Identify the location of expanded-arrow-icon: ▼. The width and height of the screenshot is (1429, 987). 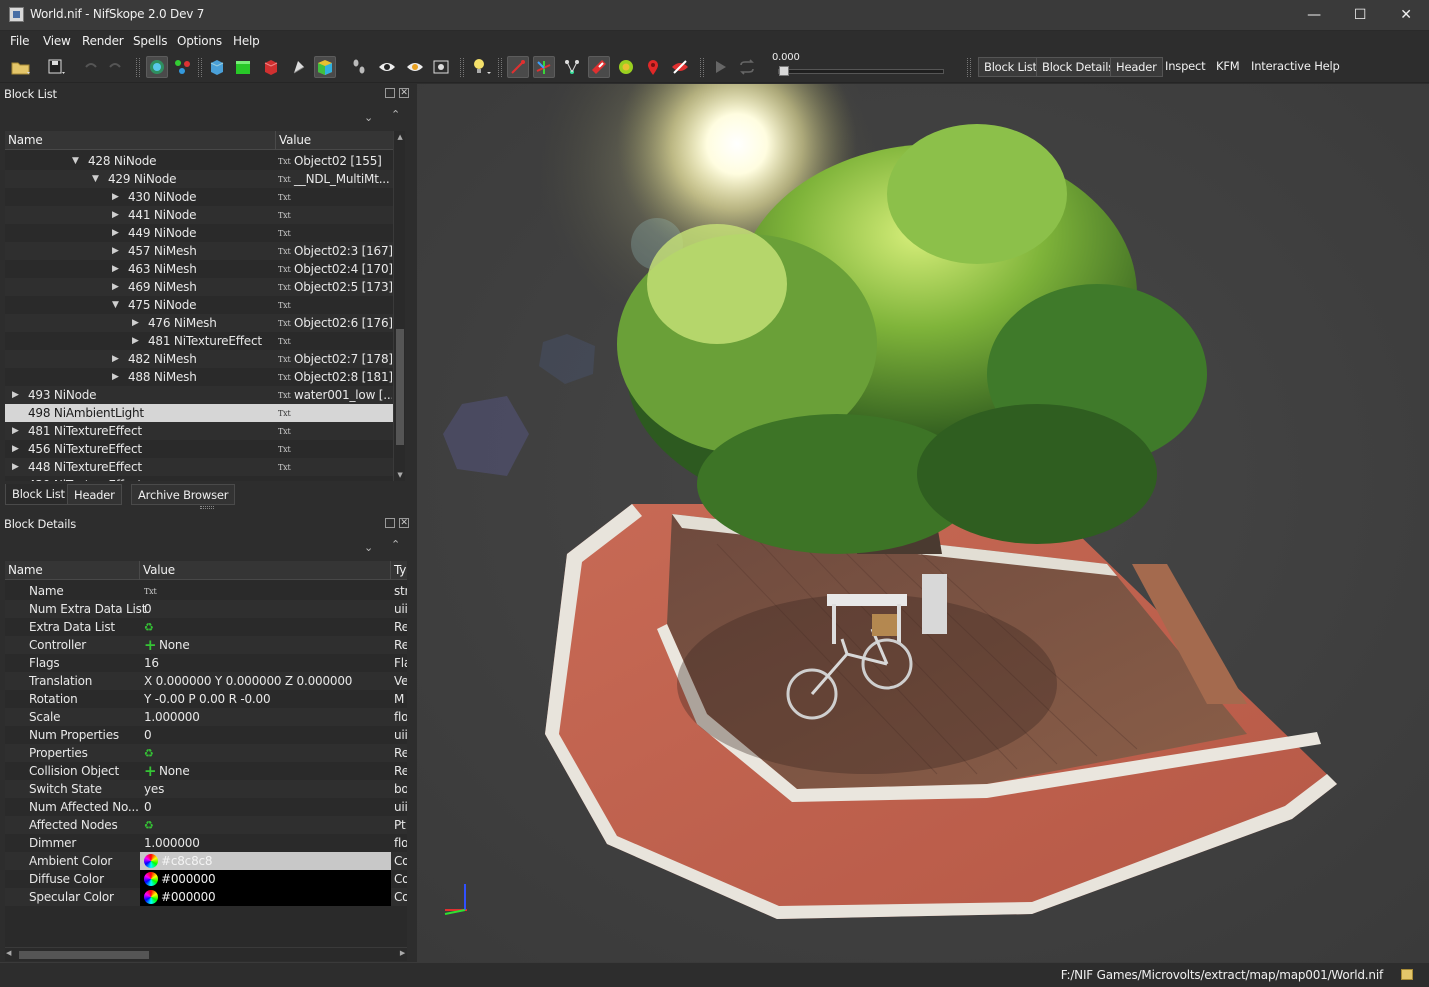
(75, 161).